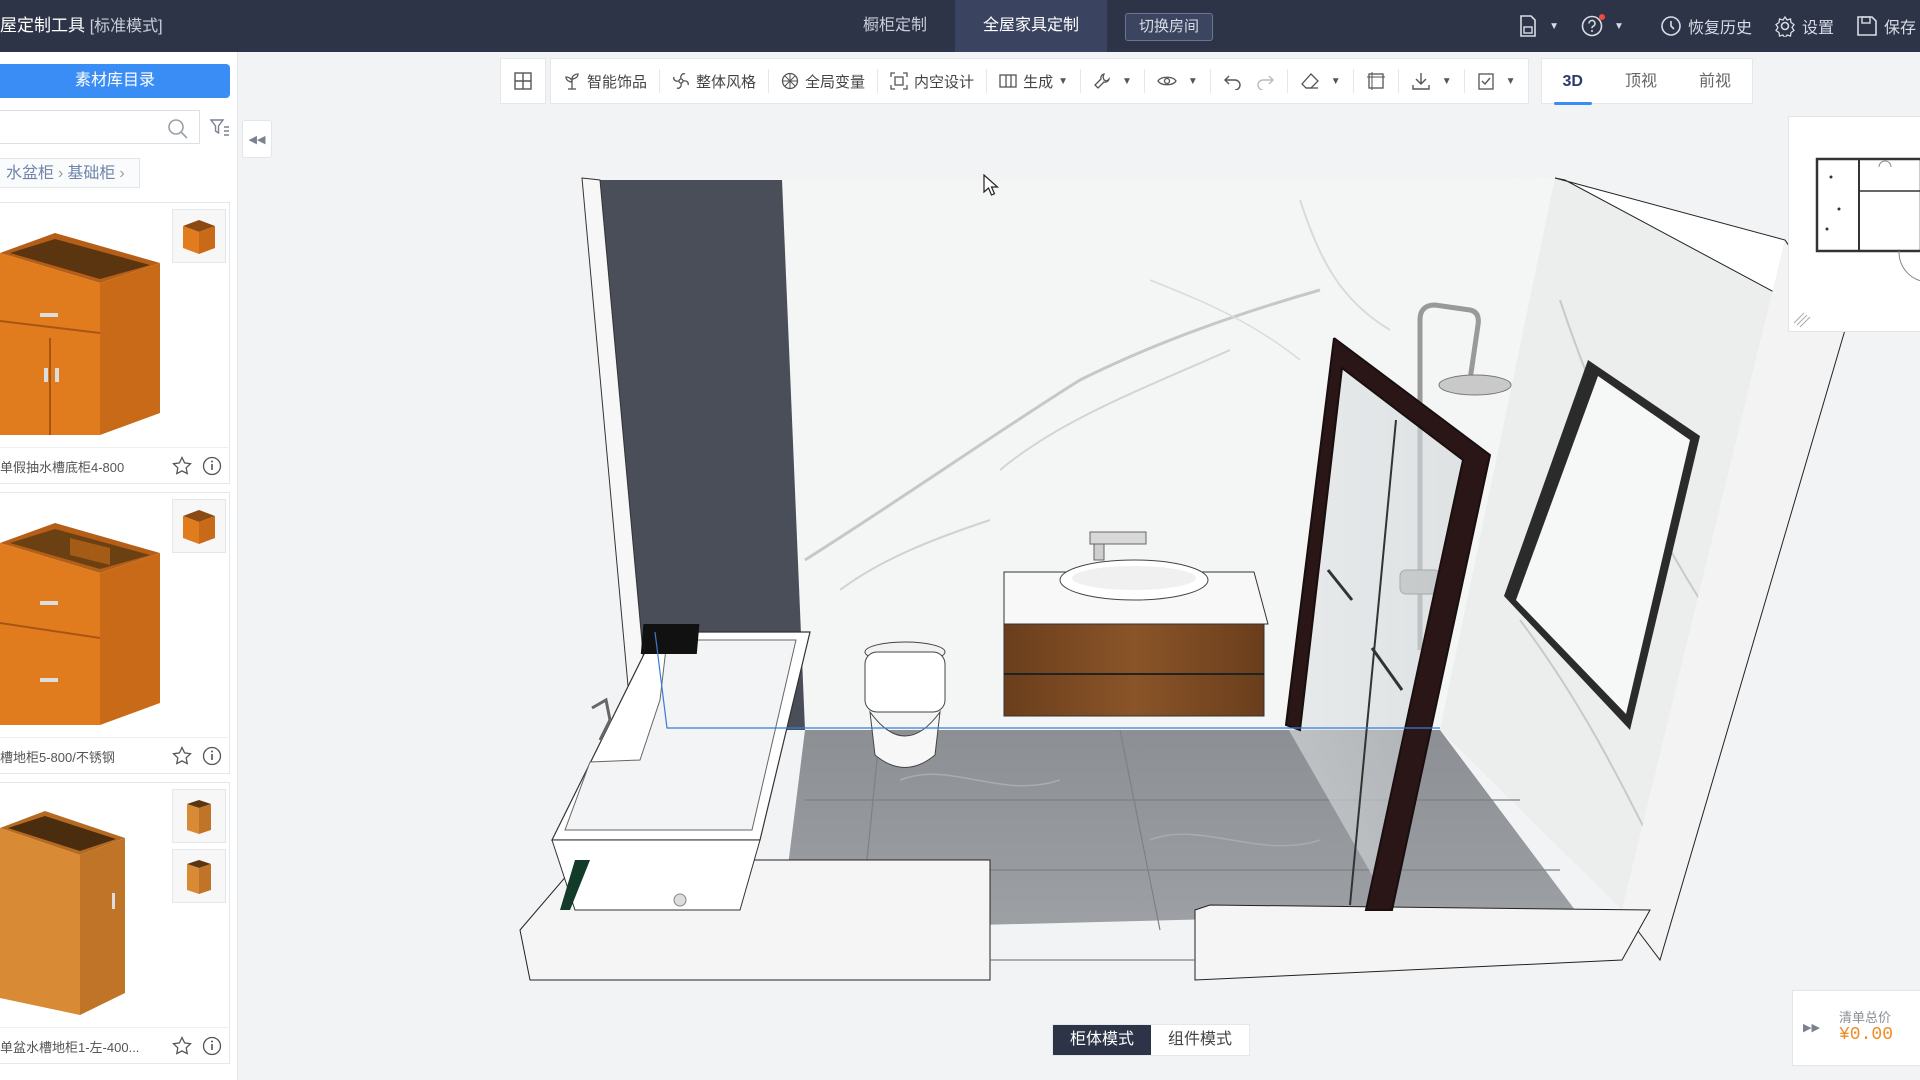 The width and height of the screenshot is (1920, 1080). Describe the element at coordinates (220, 128) in the screenshot. I see `filter-icon` at that location.